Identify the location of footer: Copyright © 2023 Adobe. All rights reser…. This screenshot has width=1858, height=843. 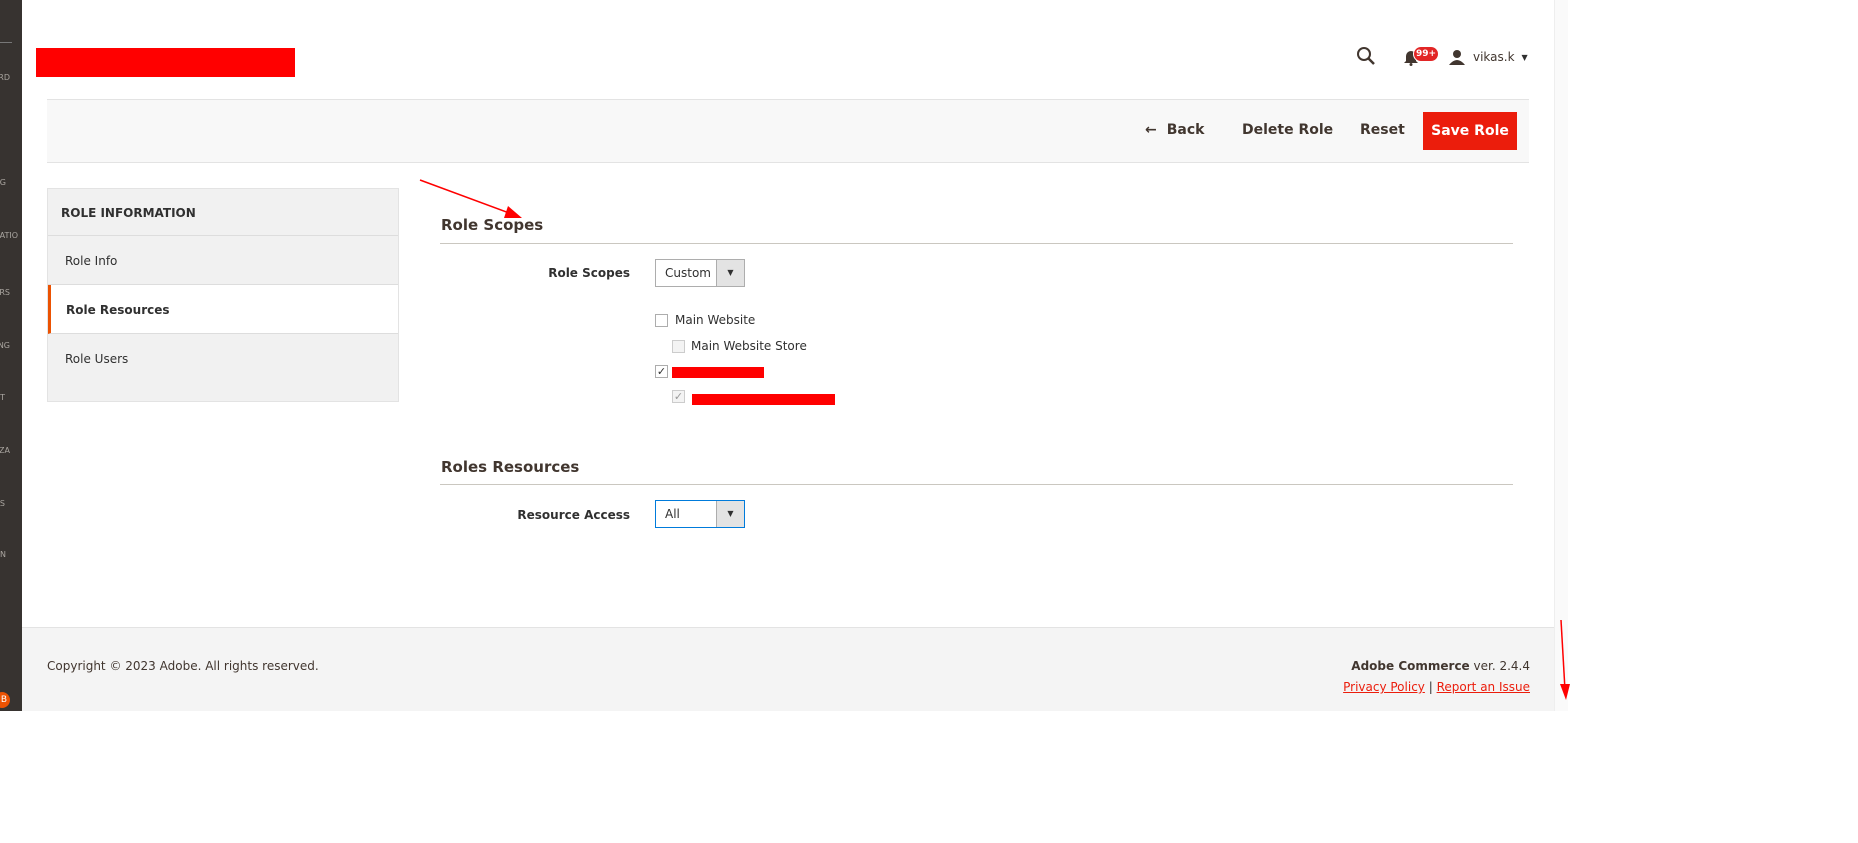
(788, 669).